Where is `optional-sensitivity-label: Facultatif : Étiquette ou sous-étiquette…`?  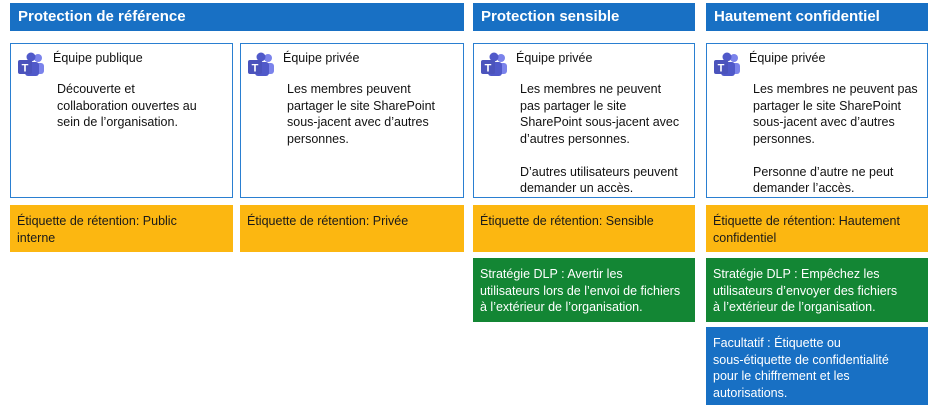 optional-sensitivity-label: Facultatif : Étiquette ou sous-étiquette… is located at coordinates (817, 366).